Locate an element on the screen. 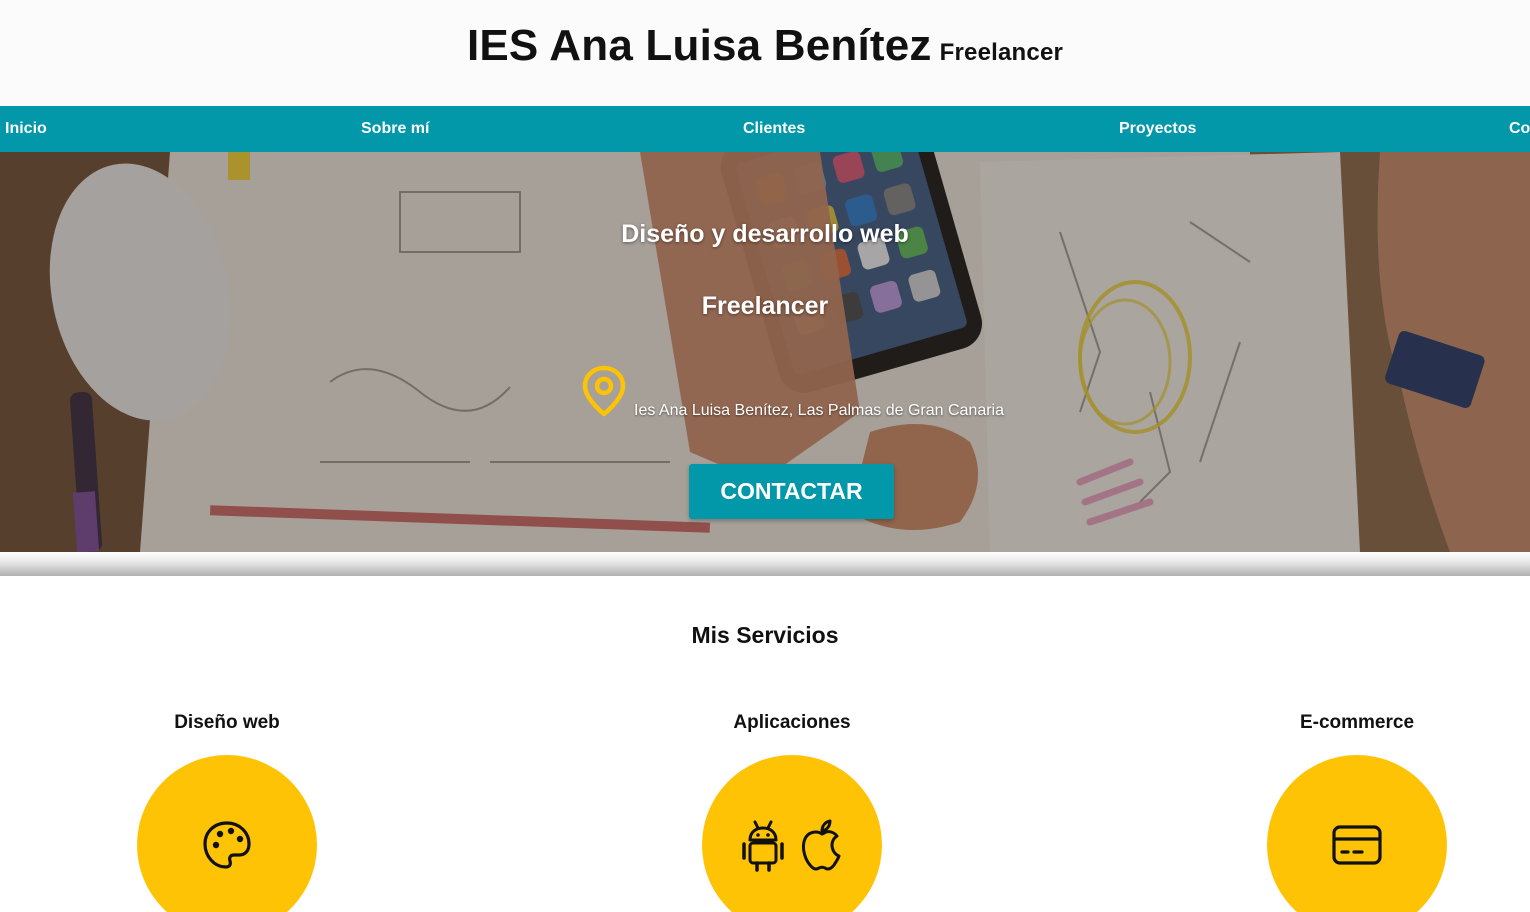 Image resolution: width=1530 pixels, height=912 pixels. service-name: Aplicaciones is located at coordinates (792, 722).